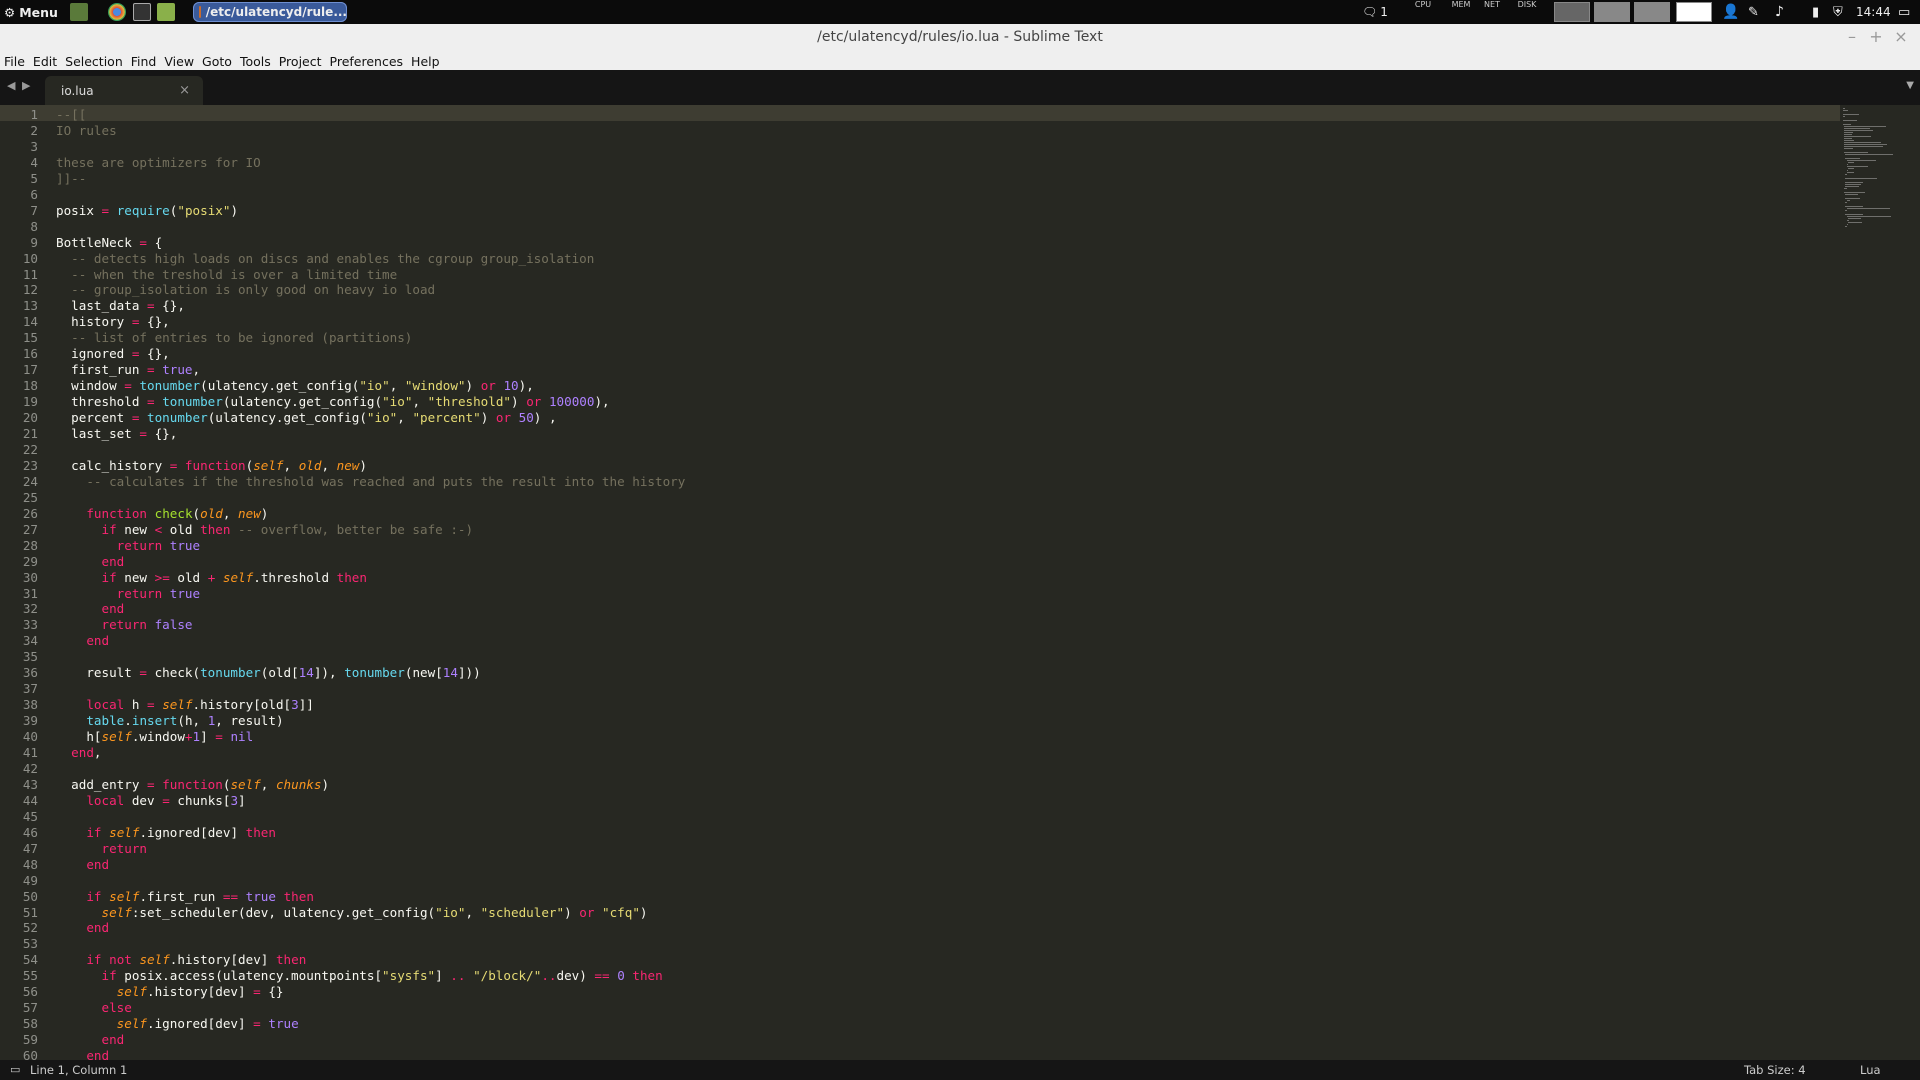 This screenshot has width=1920, height=1080. What do you see at coordinates (1901, 36) in the screenshot?
I see `close-window-button: ×` at bounding box center [1901, 36].